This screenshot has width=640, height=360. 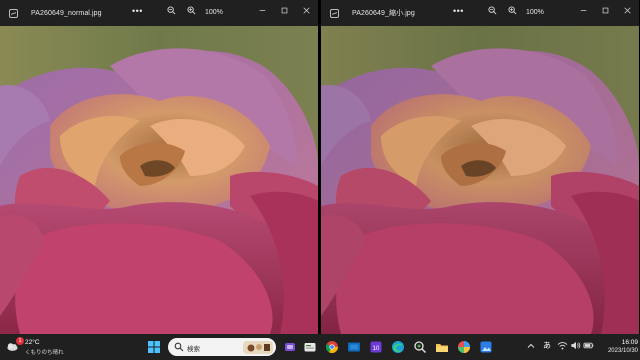 What do you see at coordinates (193, 349) in the screenshot?
I see `search-placeholder: 検索` at bounding box center [193, 349].